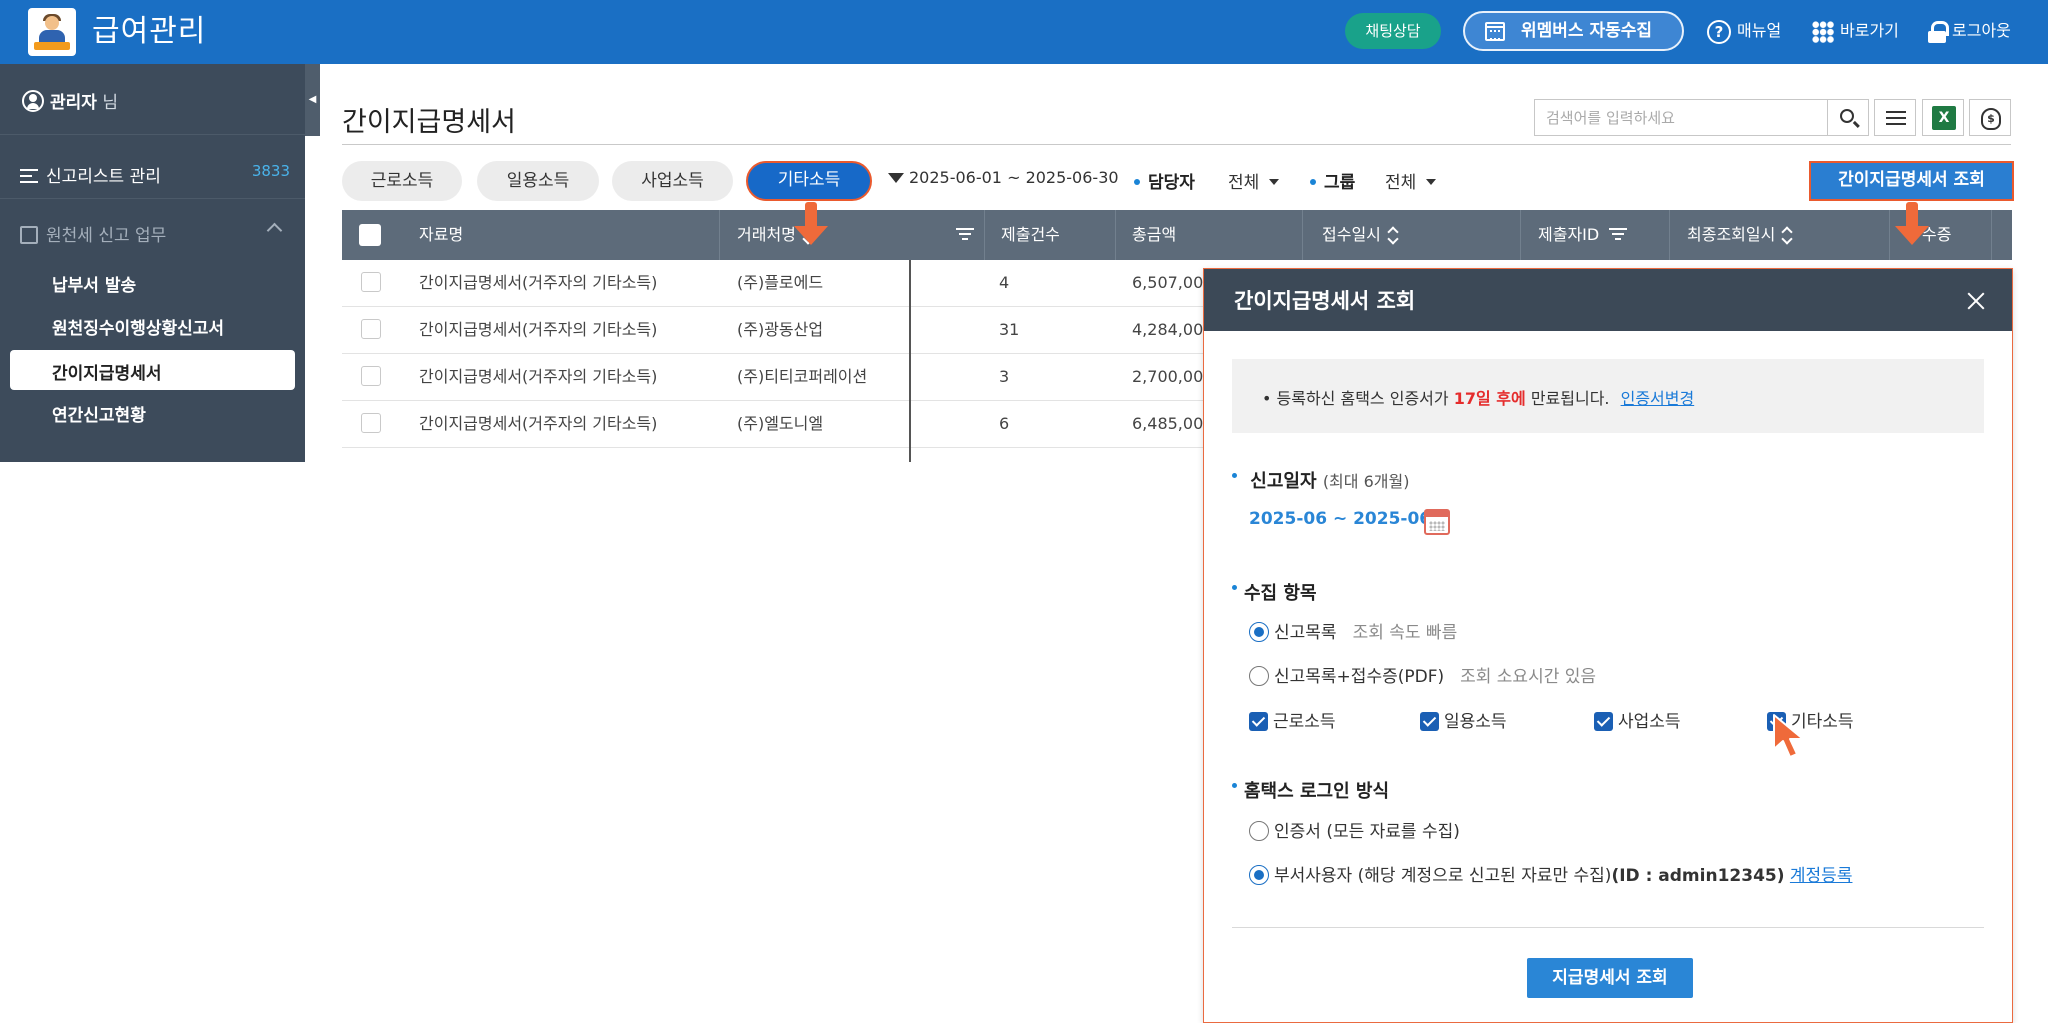 This screenshot has height=1023, width=2048. Describe the element at coordinates (1990, 117) in the screenshot. I see `payment-button: $` at that location.